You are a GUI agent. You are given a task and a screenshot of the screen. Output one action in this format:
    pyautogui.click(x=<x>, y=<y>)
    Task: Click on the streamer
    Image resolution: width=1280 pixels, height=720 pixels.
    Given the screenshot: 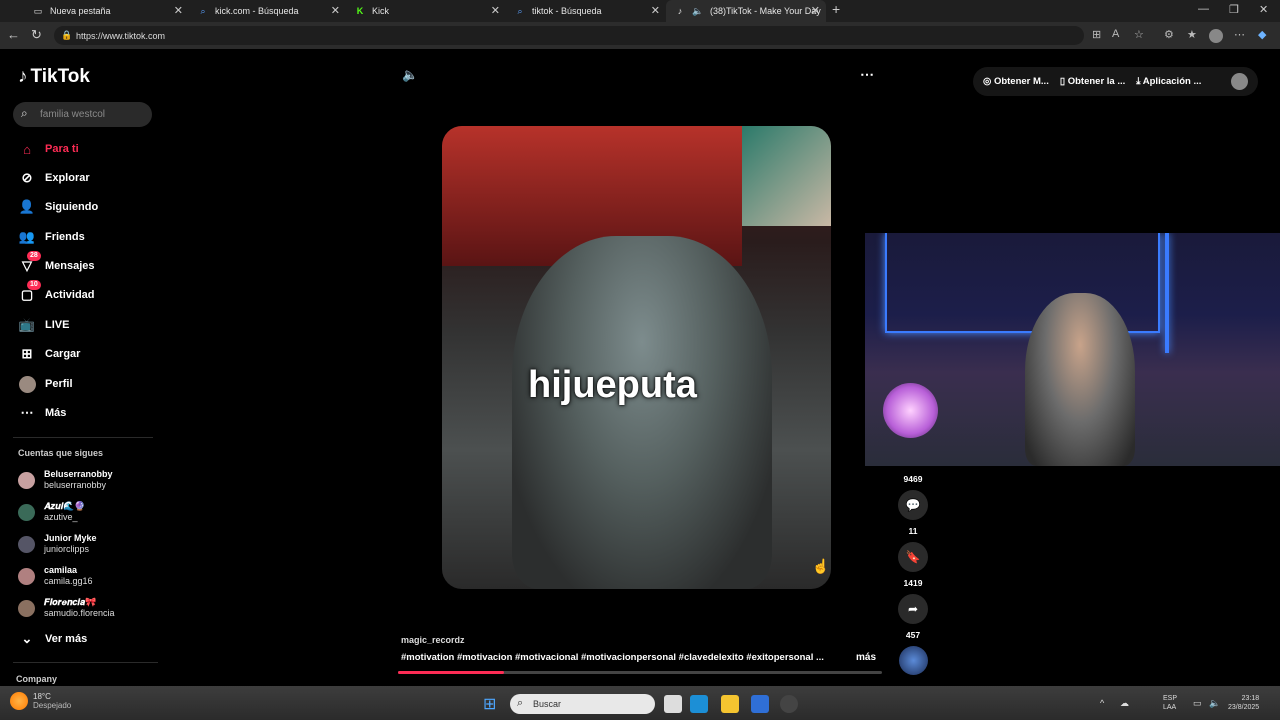 What is the action you would take?
    pyautogui.click(x=1080, y=379)
    